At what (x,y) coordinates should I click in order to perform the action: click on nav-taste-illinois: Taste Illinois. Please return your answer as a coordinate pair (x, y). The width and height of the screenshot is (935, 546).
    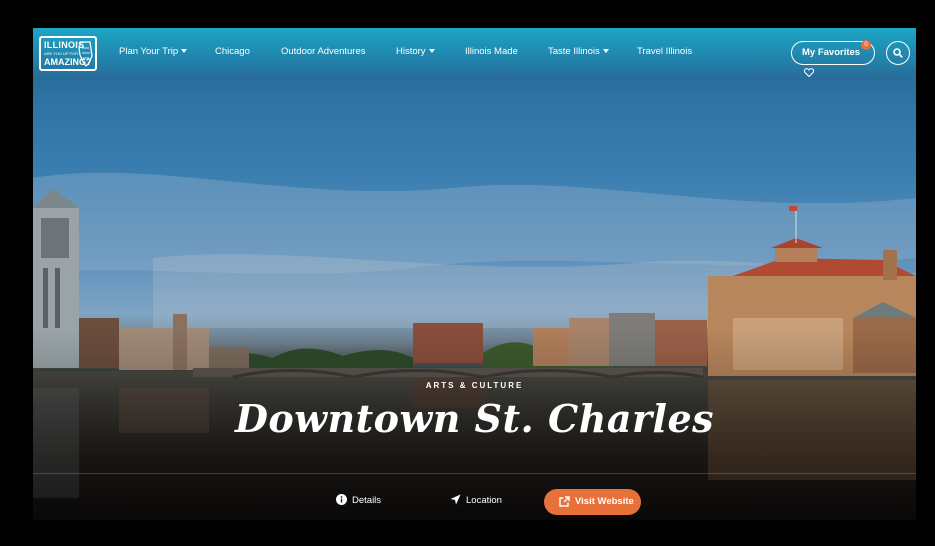
    Looking at the image, I should click on (578, 51).